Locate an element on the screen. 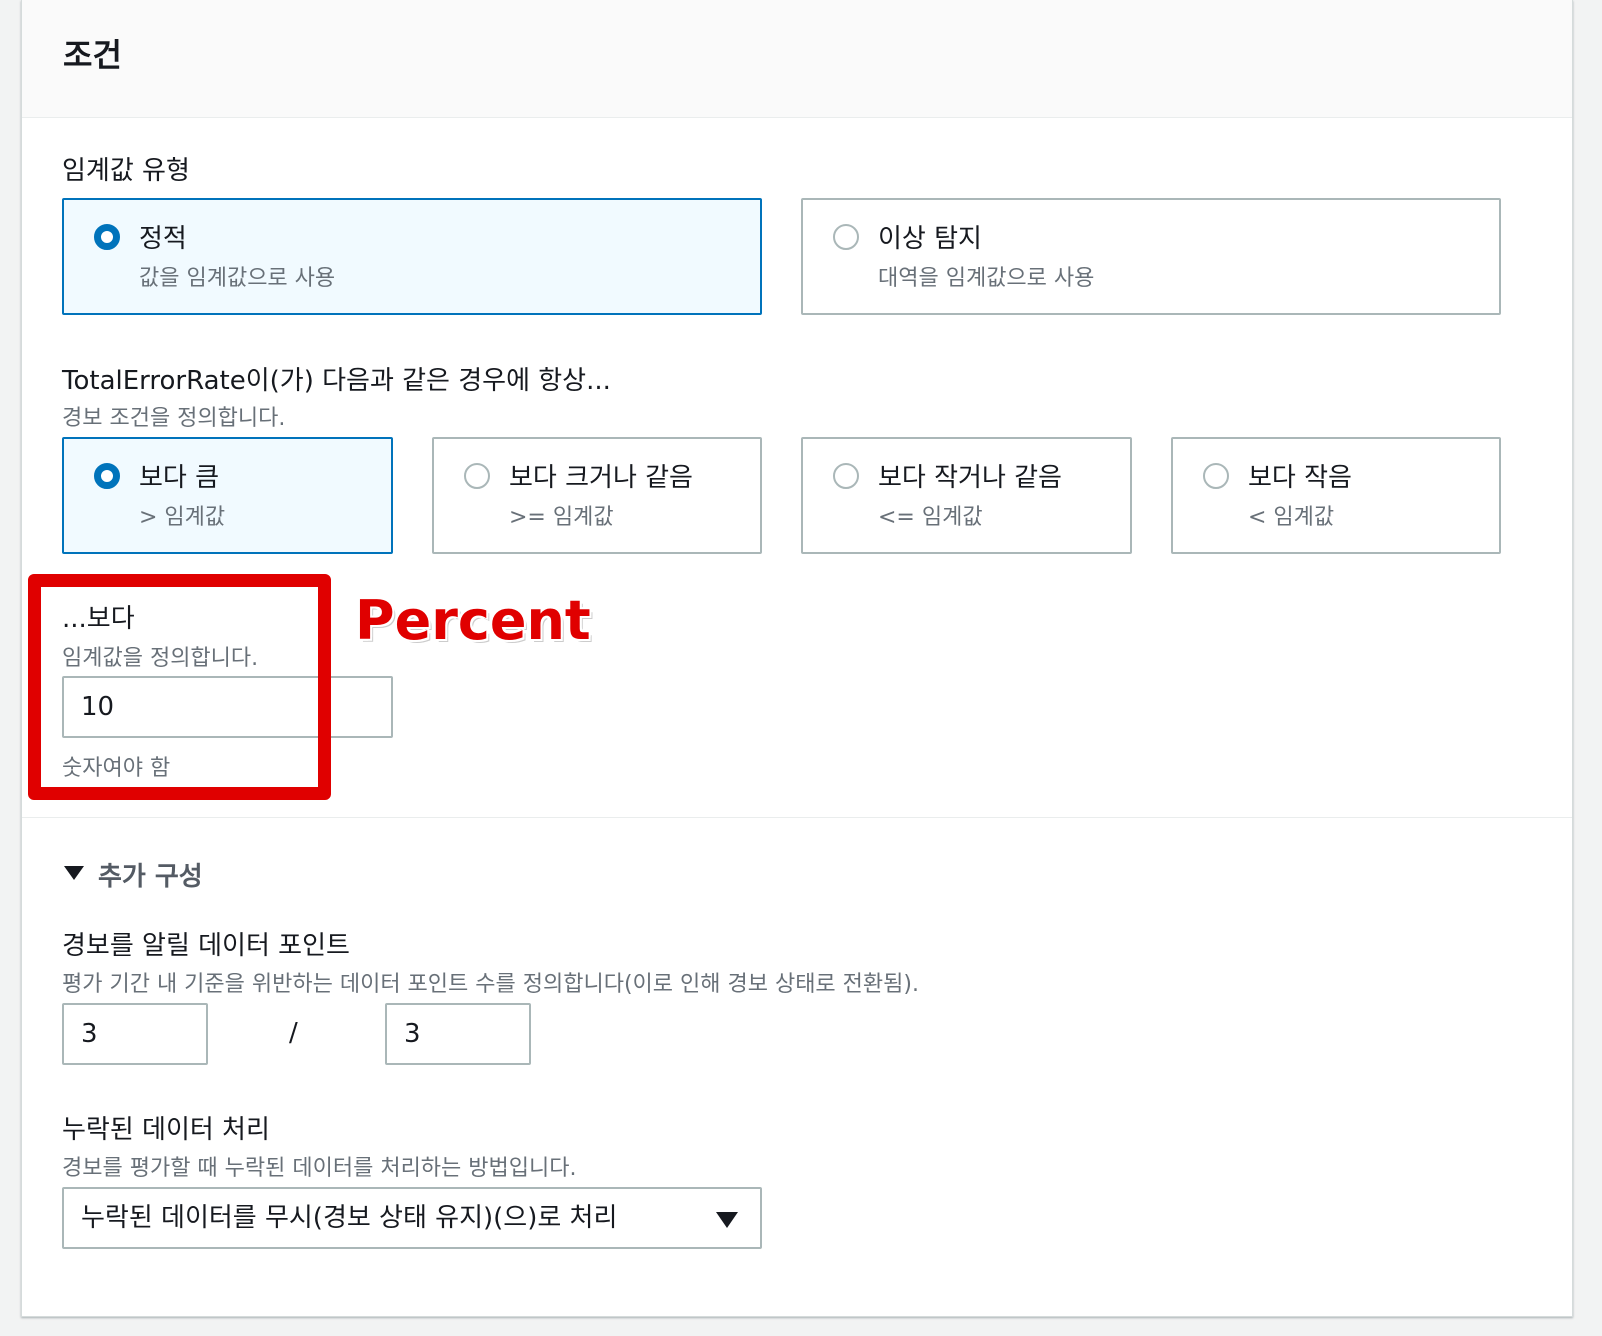 This screenshot has width=1602, height=1336. radio-less-equal is located at coordinates (846, 476).